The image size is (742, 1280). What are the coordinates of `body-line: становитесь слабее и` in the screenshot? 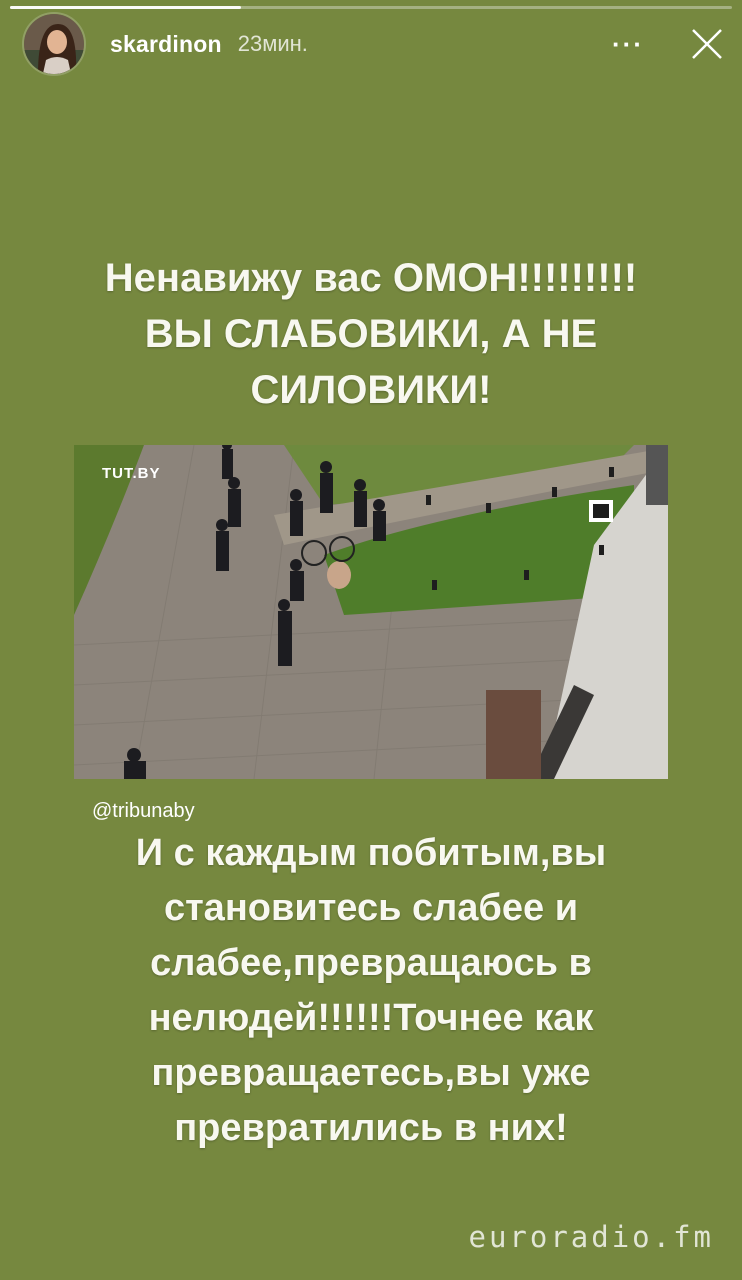 It's located at (371, 908).